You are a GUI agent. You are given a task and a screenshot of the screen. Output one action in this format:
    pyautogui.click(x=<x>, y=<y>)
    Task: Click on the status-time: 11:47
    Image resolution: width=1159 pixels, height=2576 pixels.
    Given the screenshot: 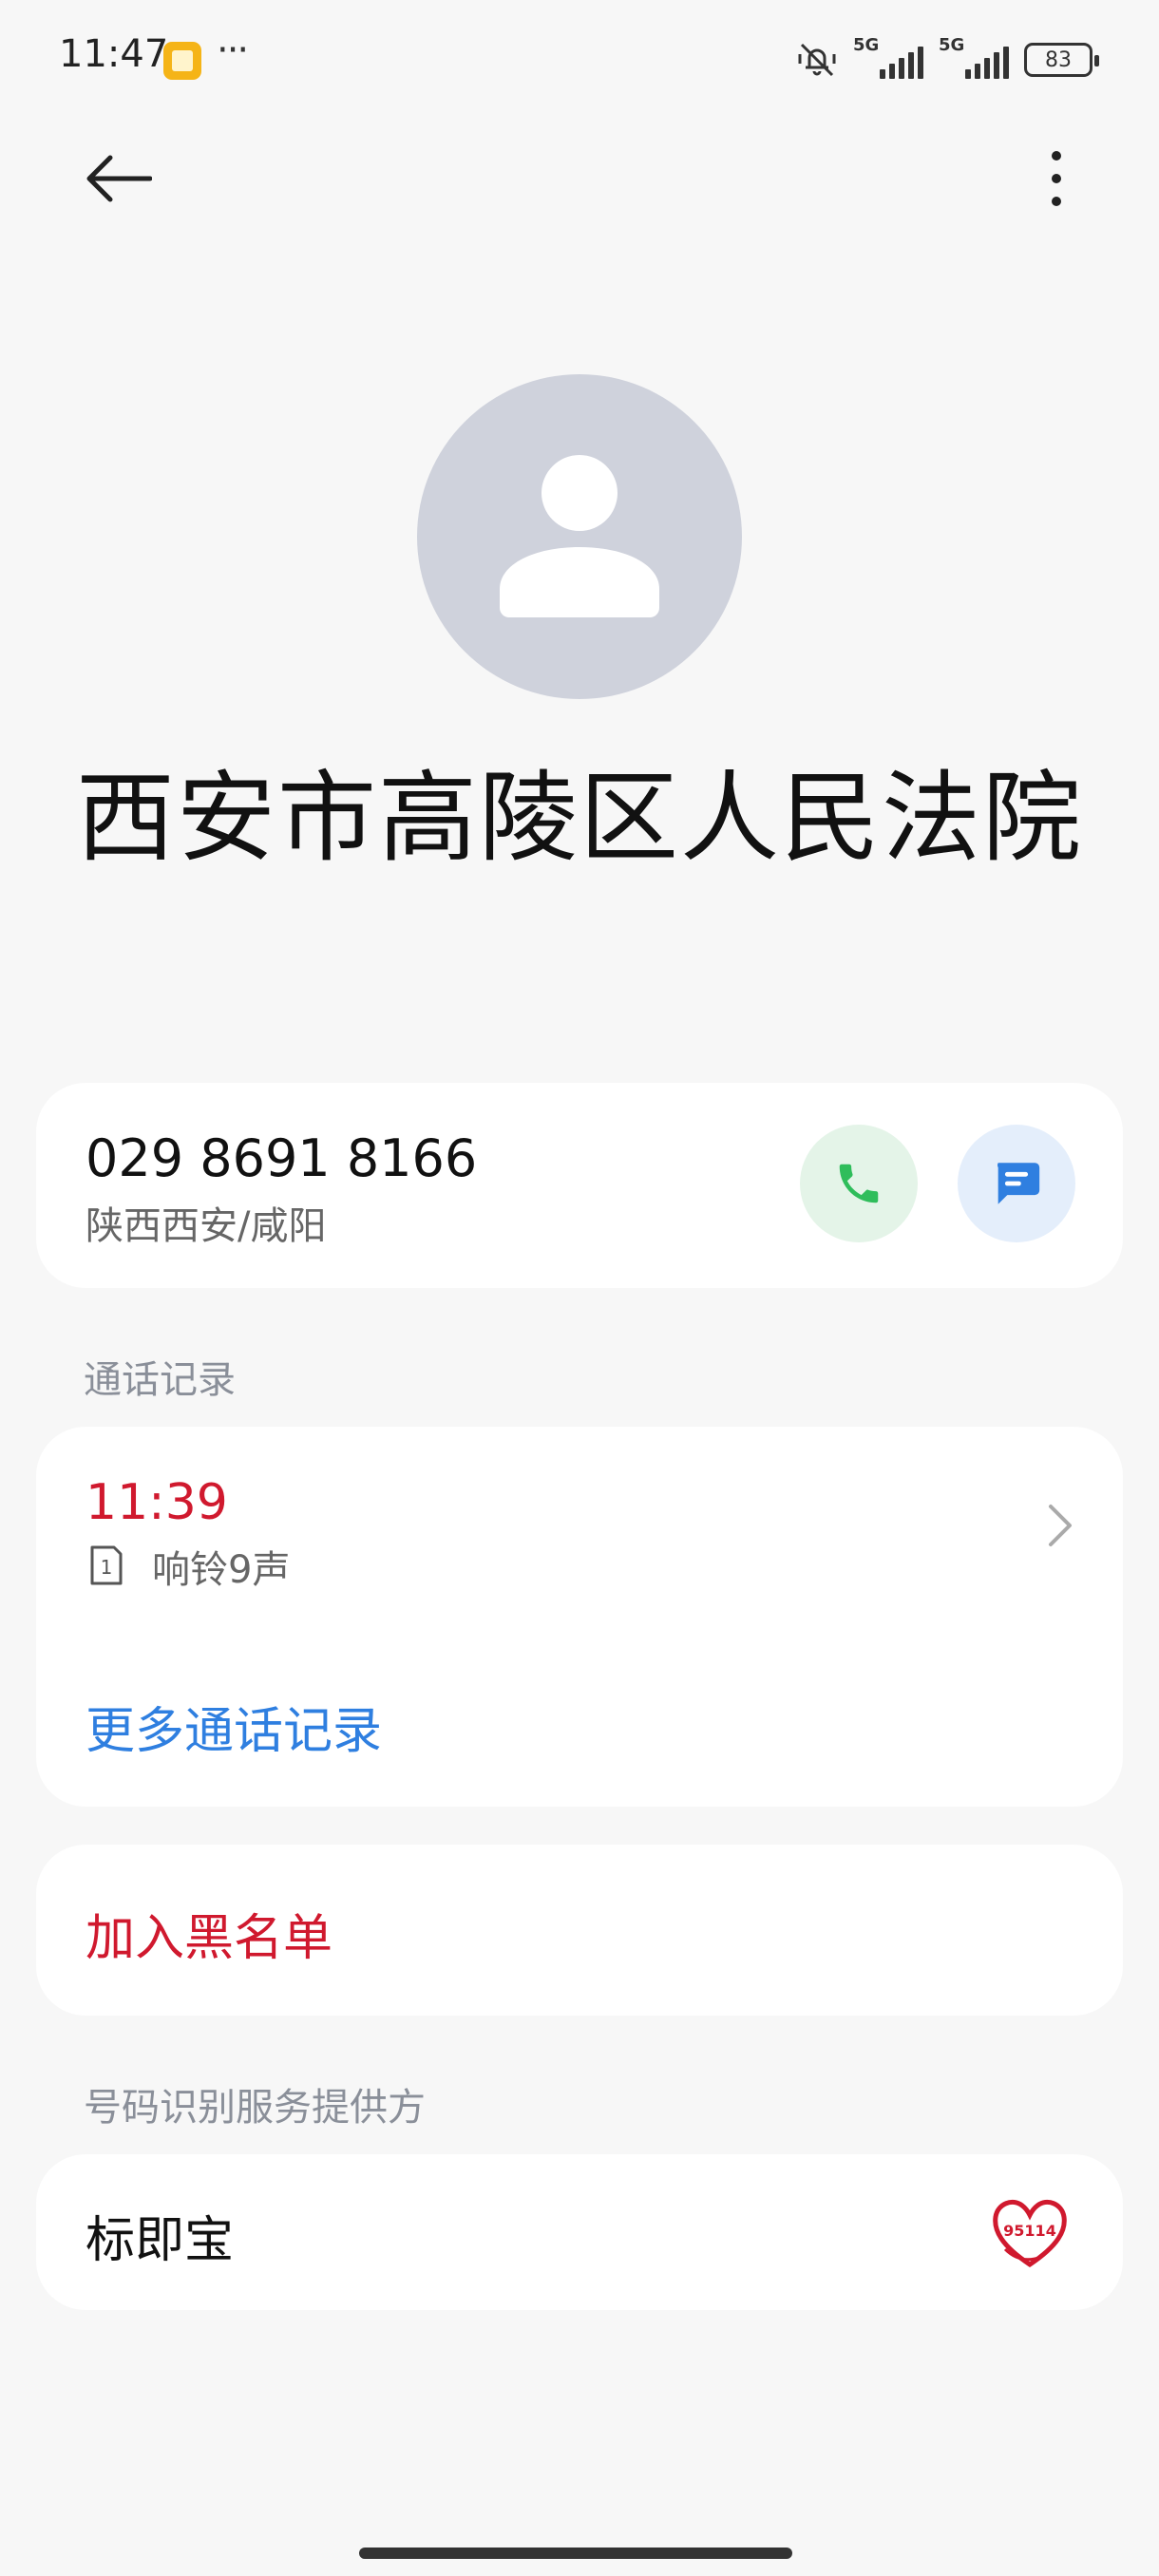 What is the action you would take?
    pyautogui.click(x=114, y=54)
    